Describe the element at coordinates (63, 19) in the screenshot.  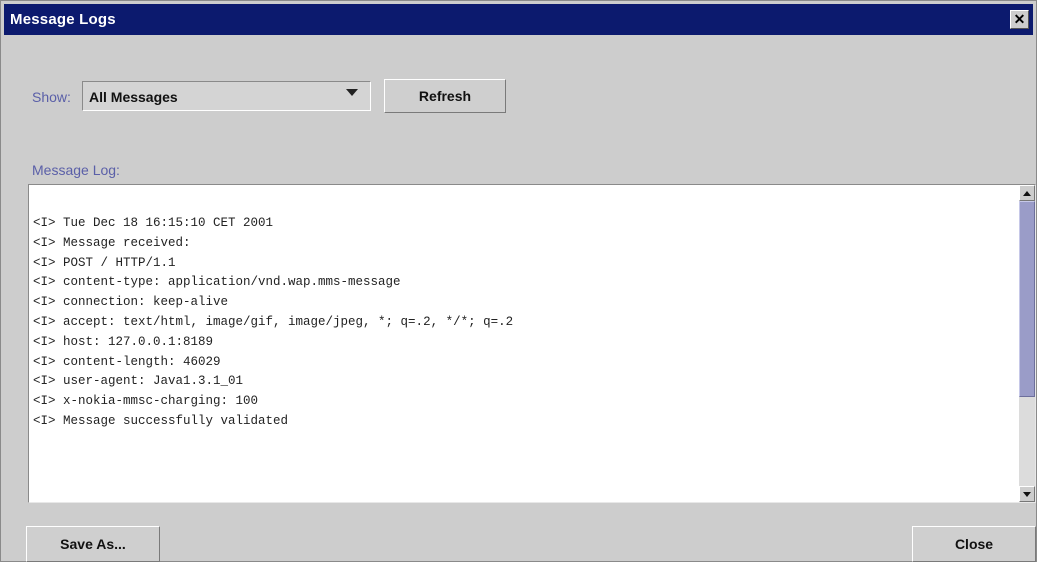
I see `window-title: Message Logs` at that location.